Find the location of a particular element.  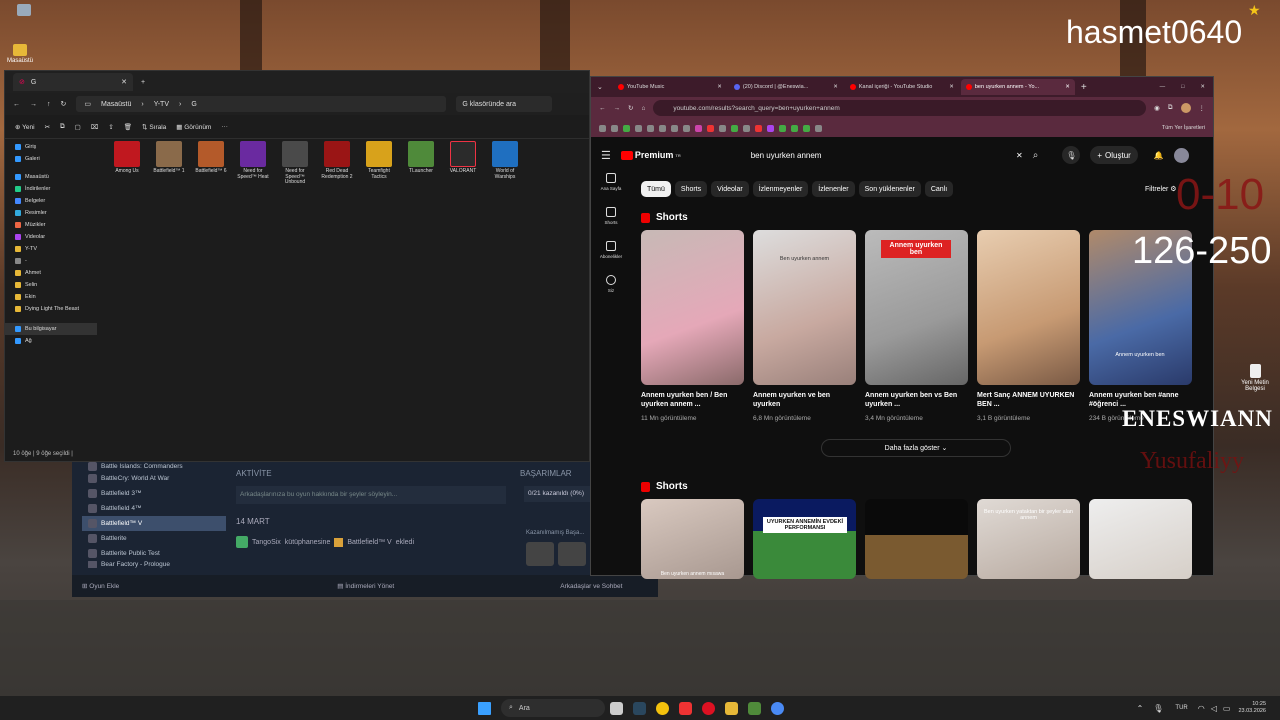

sidebar-item: Belgeler is located at coordinates (51, 201).